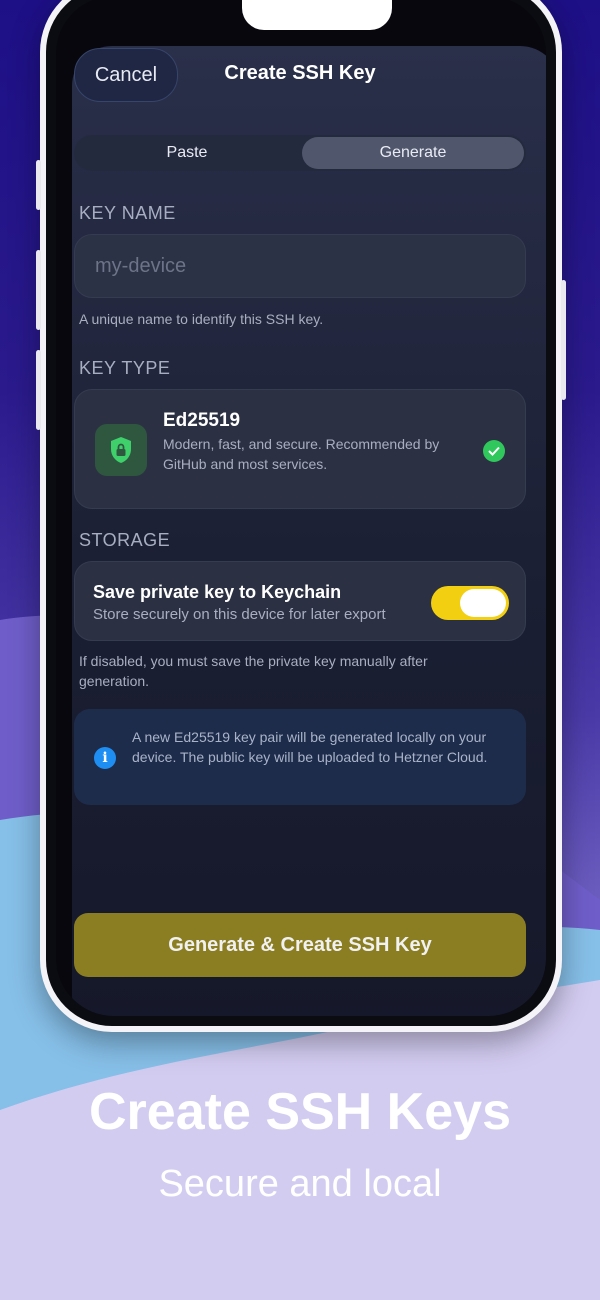 Image resolution: width=600 pixels, height=1300 pixels. I want to click on key-name-field, so click(300, 266).